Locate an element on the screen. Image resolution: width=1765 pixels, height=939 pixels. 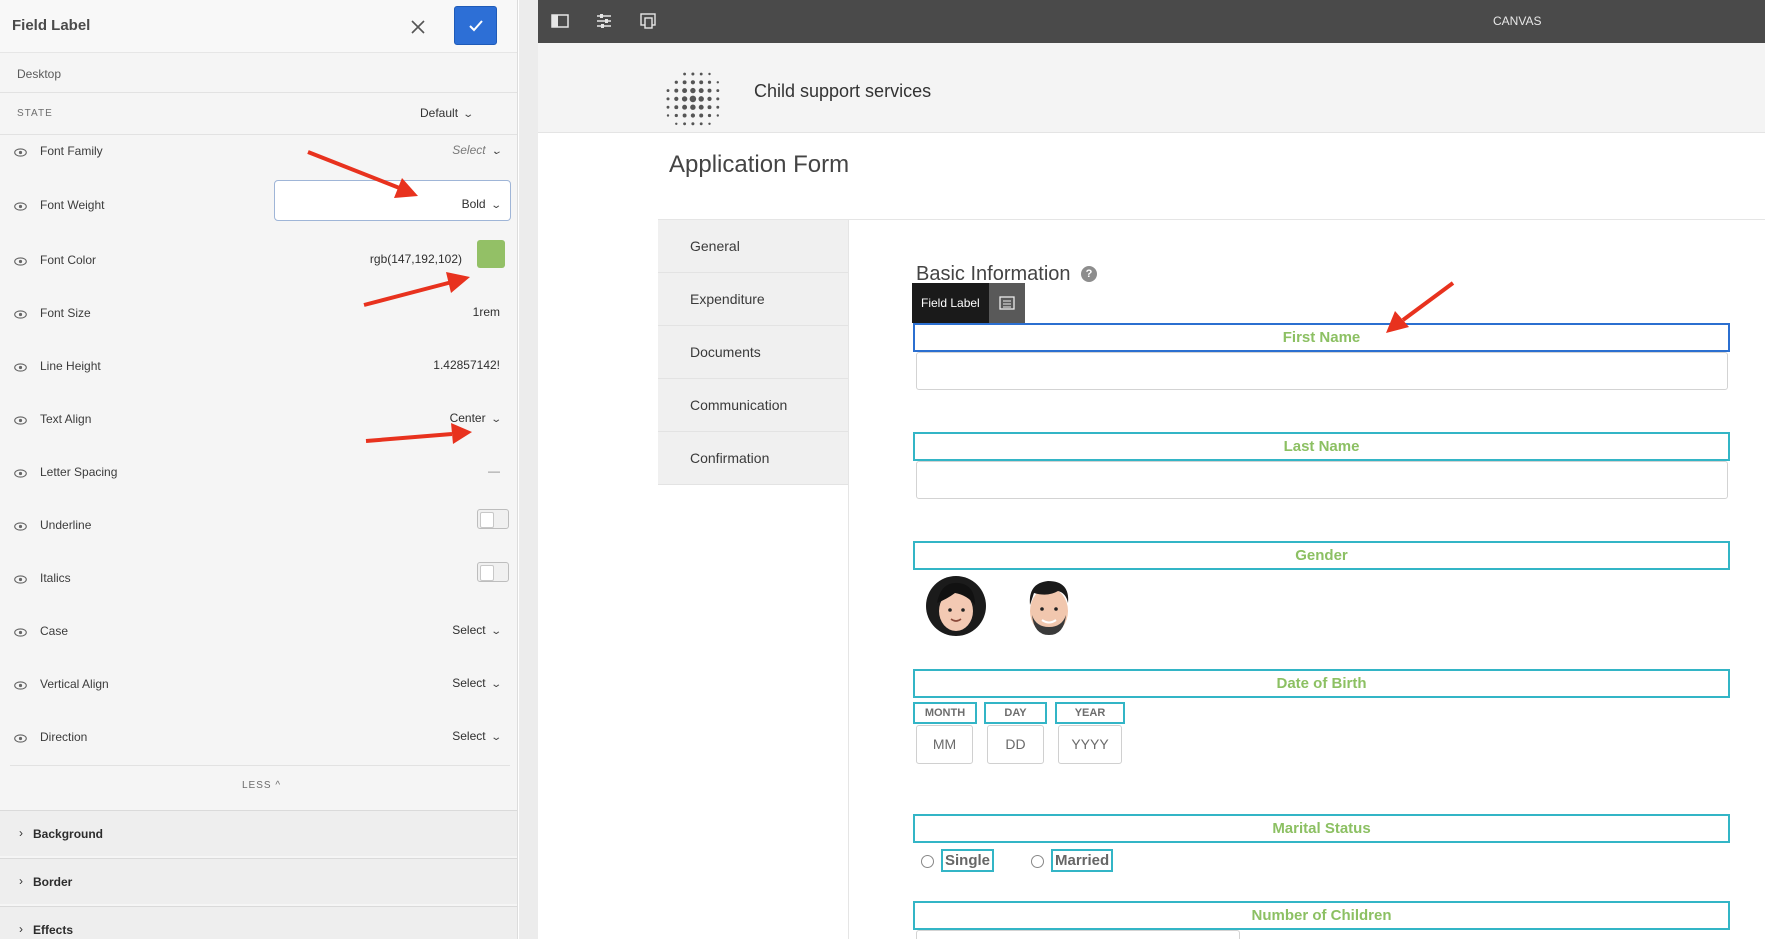
property-label: Font Color is located at coordinates (68, 260).